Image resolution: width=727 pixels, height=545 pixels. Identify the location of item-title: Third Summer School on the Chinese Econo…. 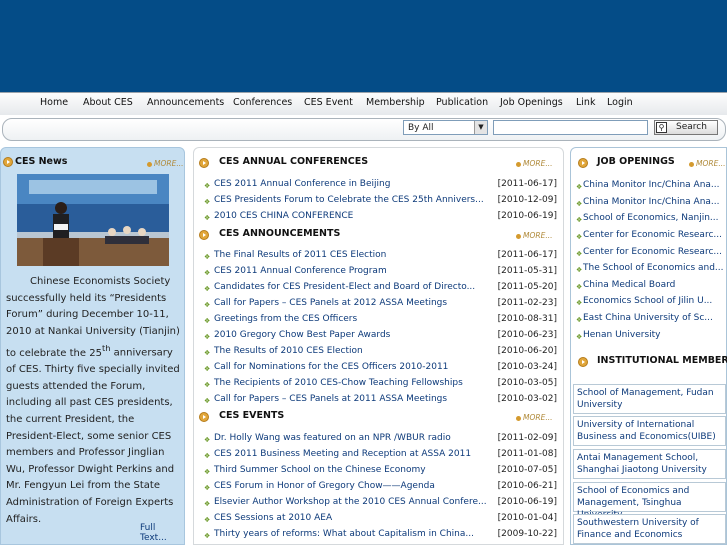
(320, 470).